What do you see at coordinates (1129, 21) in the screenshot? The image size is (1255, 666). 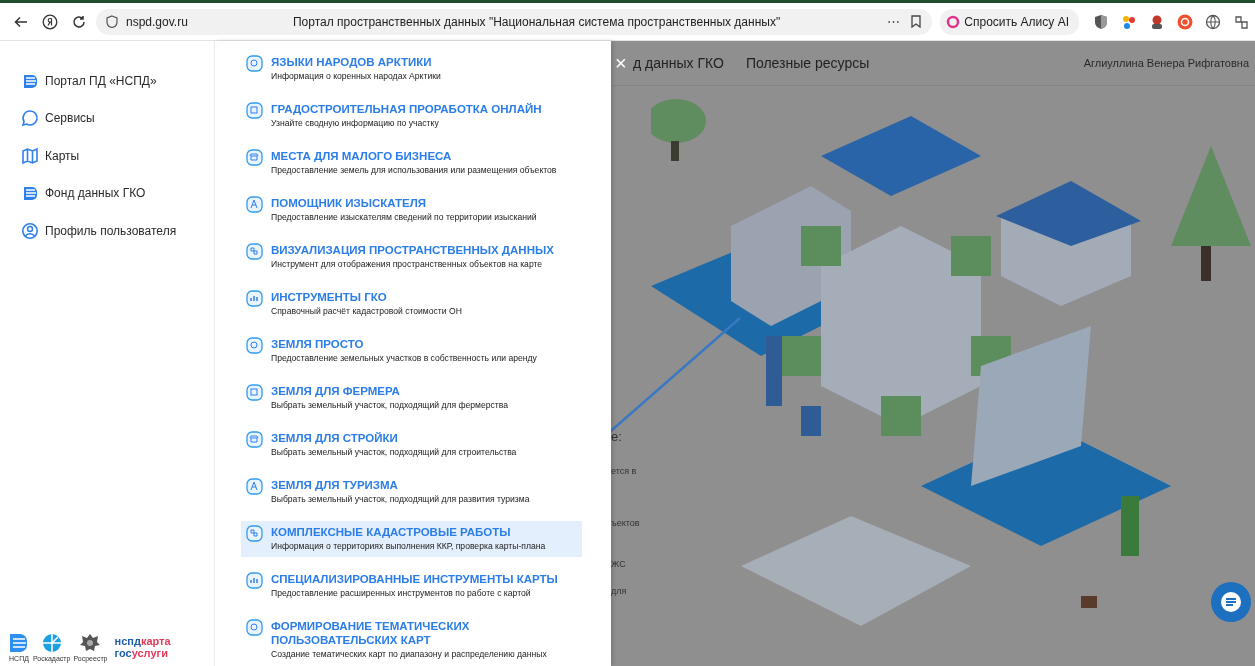 I see `dots-extension-icon` at bounding box center [1129, 21].